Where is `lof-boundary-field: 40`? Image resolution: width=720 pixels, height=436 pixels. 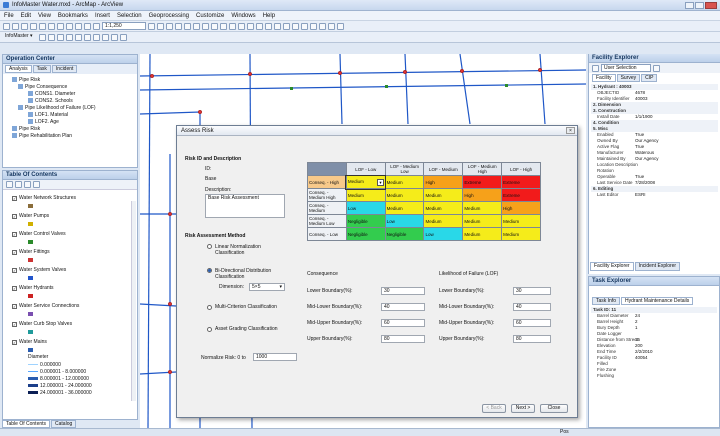
lof-boundary-field: 40 is located at coordinates (532, 307).